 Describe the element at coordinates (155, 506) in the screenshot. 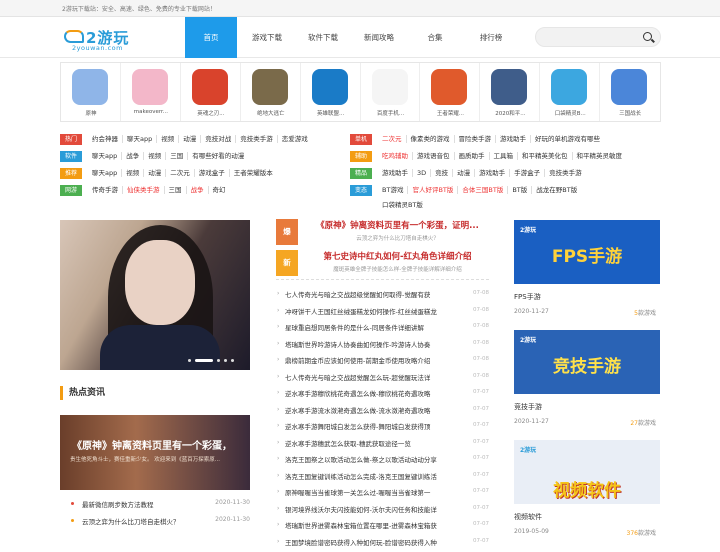

I see `list-item: 最新微信刷步数方法教程2020-11-30` at that location.